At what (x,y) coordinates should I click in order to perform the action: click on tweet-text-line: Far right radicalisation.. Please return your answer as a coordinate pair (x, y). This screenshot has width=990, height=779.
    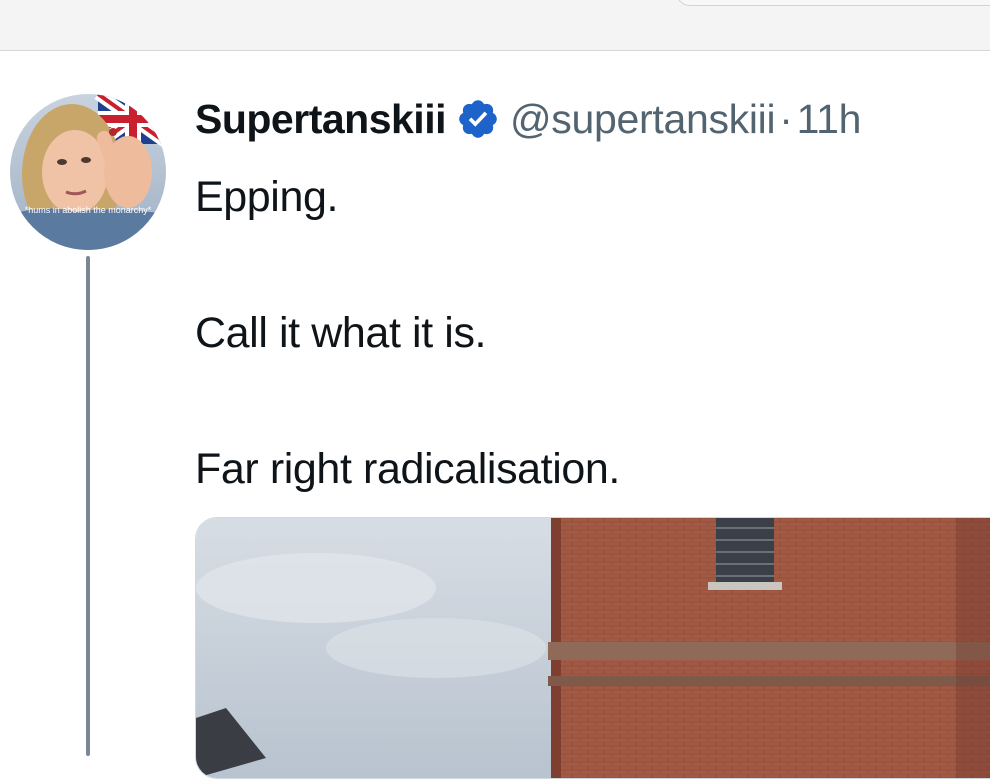
    Looking at the image, I should click on (407, 469).